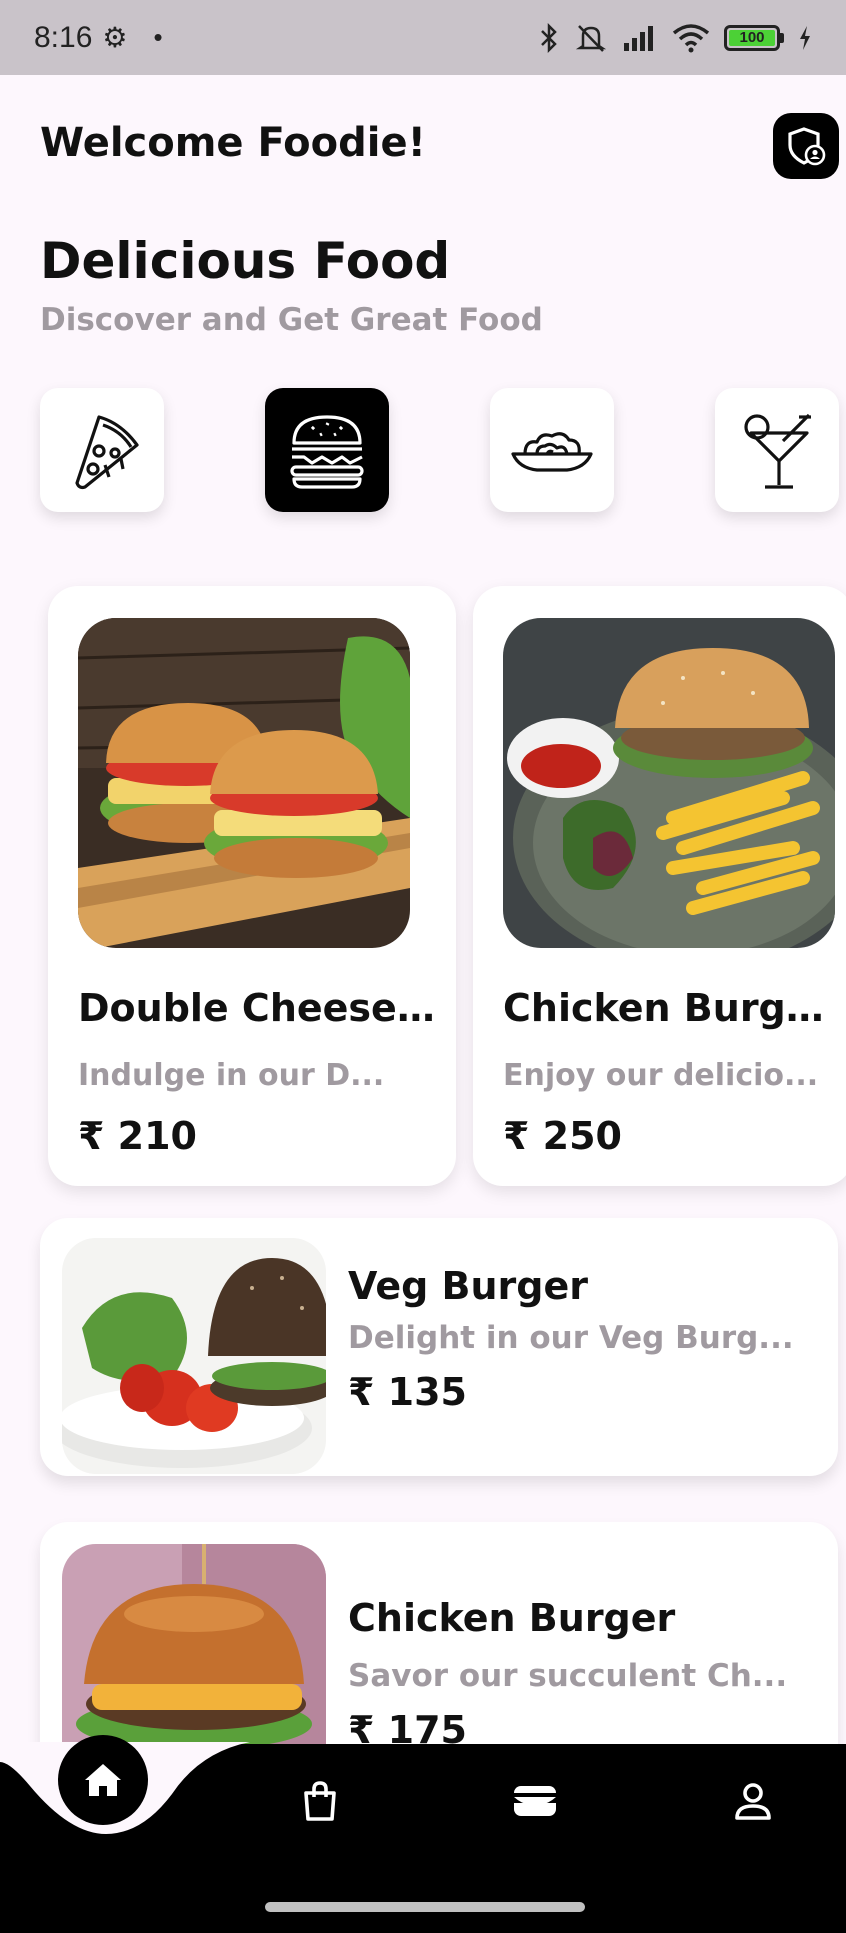 The image size is (846, 1933). What do you see at coordinates (291, 320) in the screenshot?
I see `page-subtitle: Discover and Get Great Food` at bounding box center [291, 320].